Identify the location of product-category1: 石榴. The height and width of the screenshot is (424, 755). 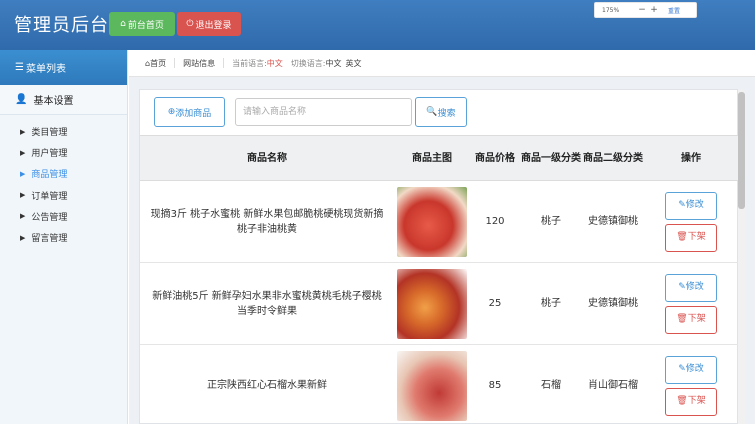
(551, 384).